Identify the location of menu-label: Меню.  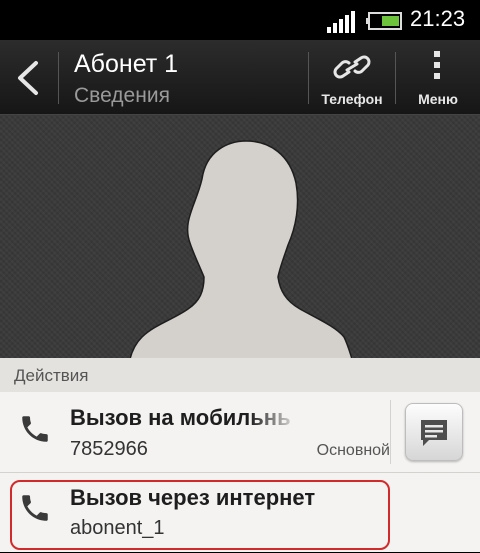
(438, 99).